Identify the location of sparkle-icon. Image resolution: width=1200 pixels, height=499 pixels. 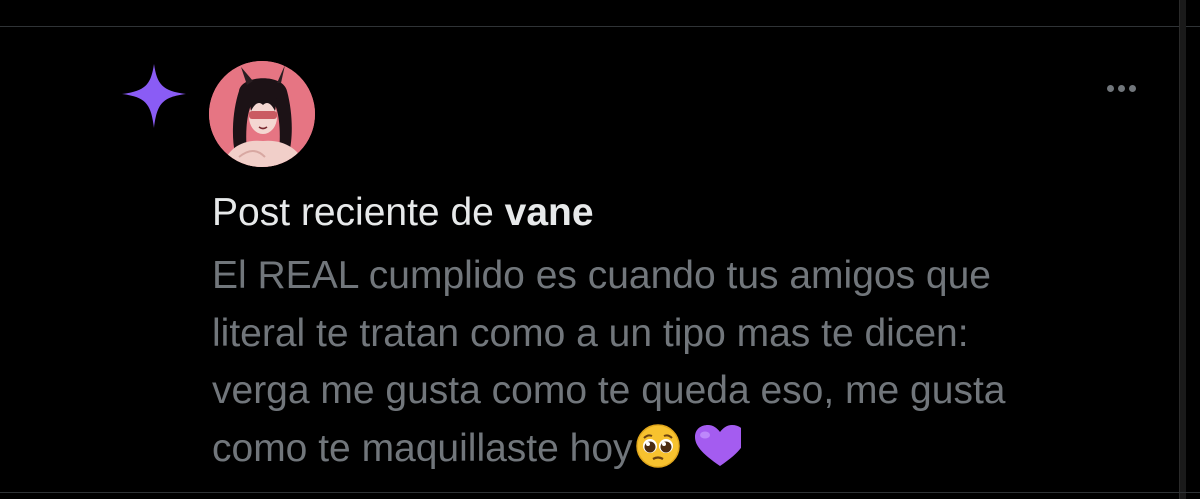
(154, 96).